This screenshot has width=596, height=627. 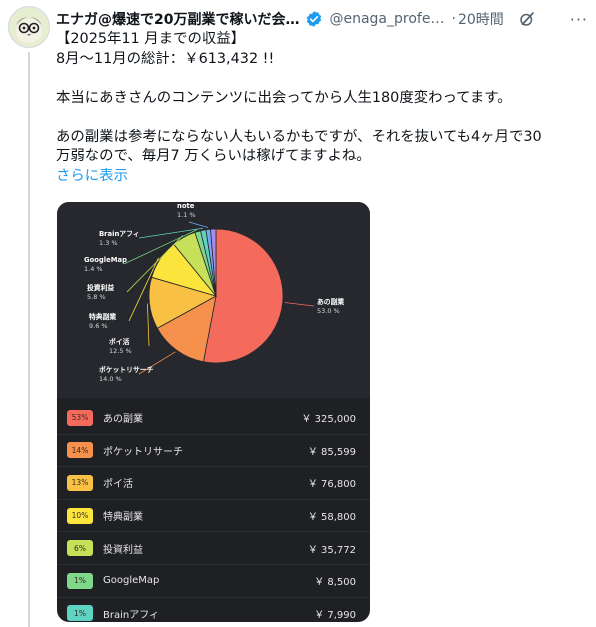 What do you see at coordinates (579, 19) in the screenshot?
I see `more-icon: ···` at bounding box center [579, 19].